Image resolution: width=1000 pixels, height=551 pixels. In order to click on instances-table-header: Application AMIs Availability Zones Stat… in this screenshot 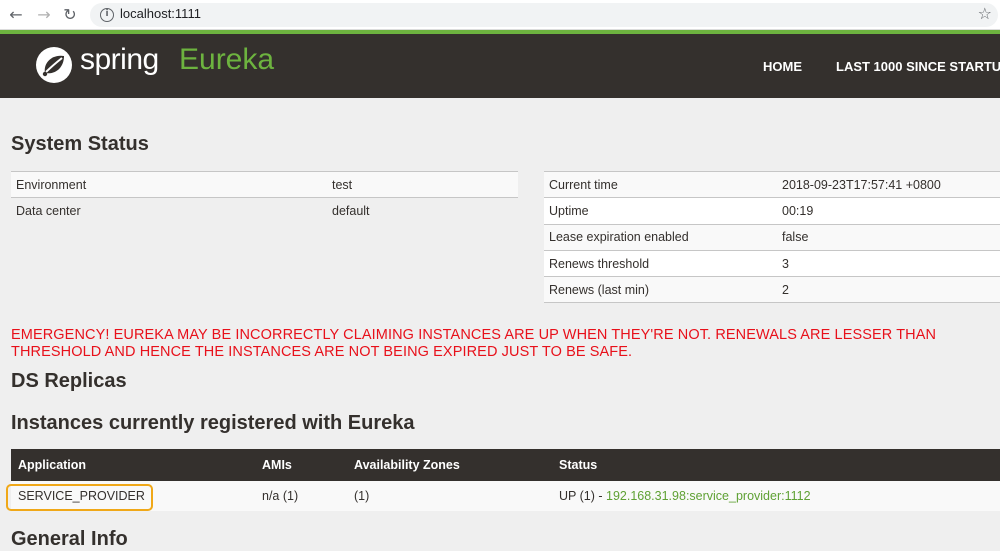, I will do `click(505, 465)`.